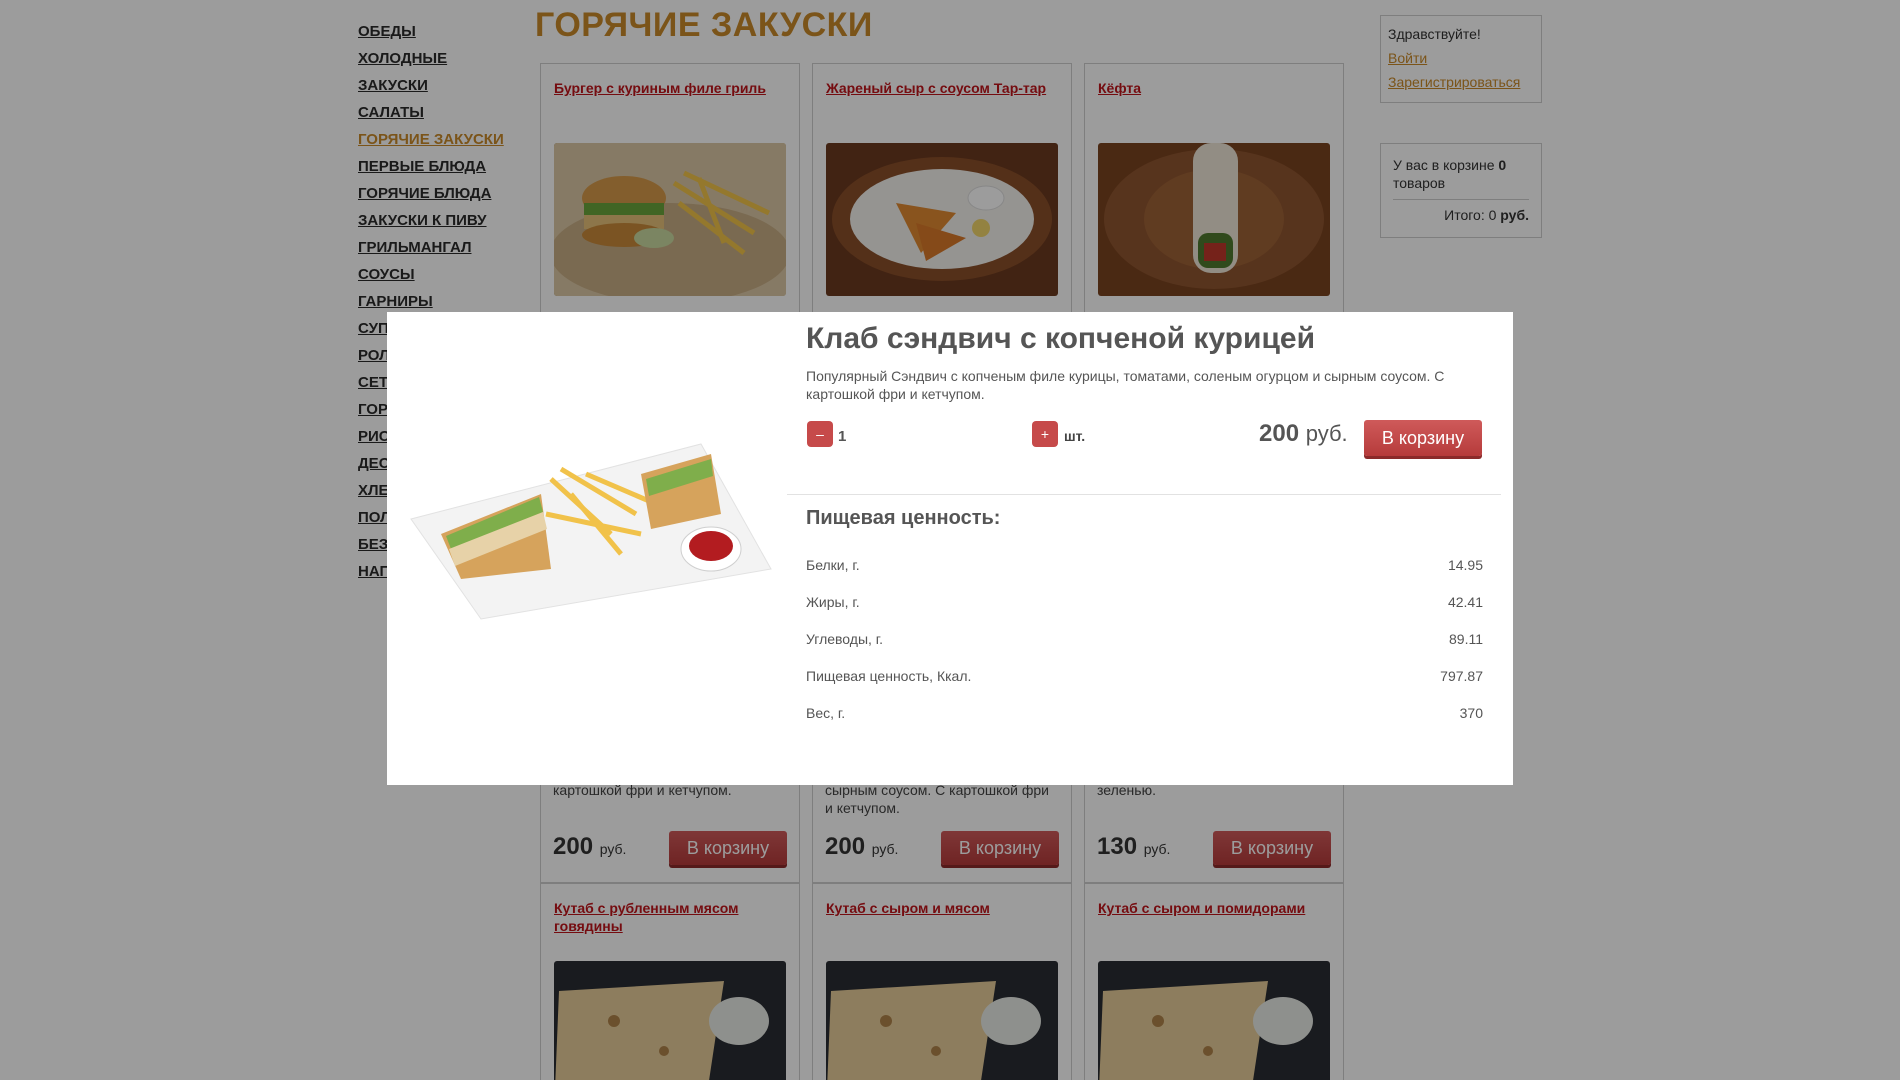  I want to click on quantity-value: 1, so click(842, 436).